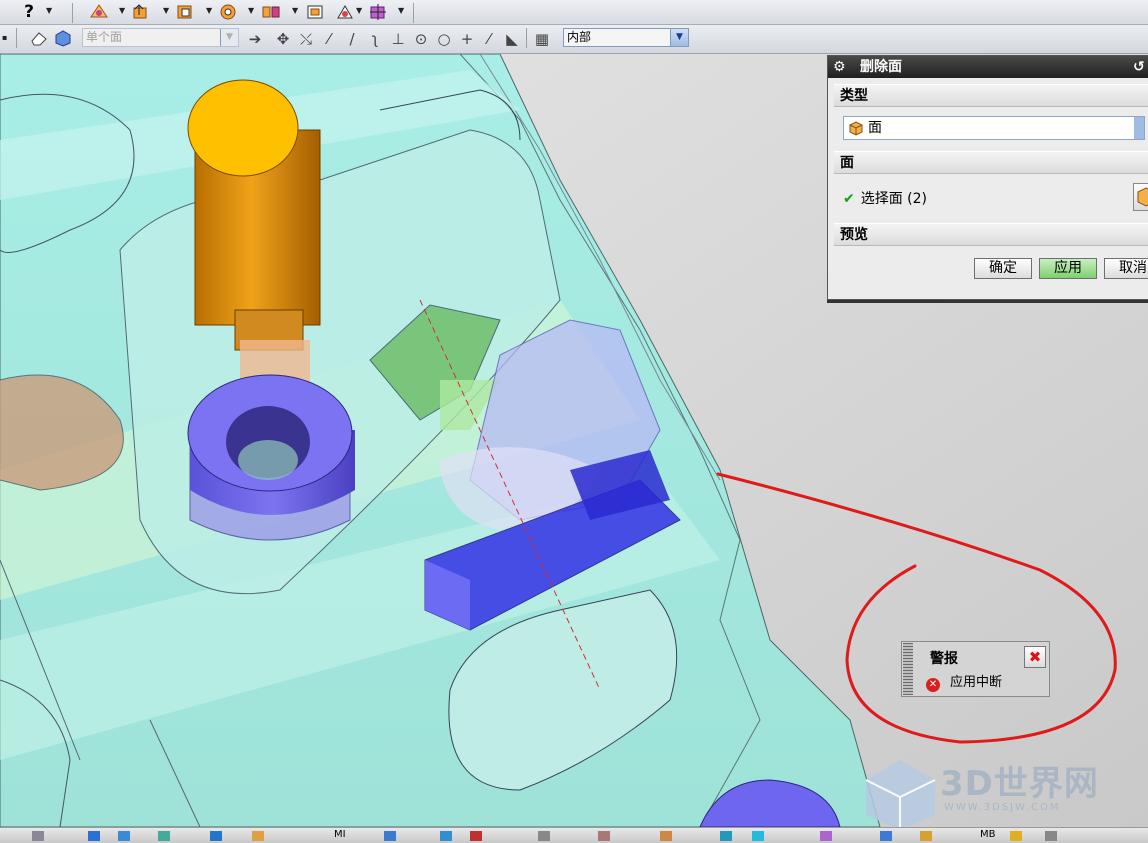 Image resolution: width=1148 pixels, height=843 pixels. What do you see at coordinates (964, 681) in the screenshot?
I see `alert-message: ✕ 应用中断` at bounding box center [964, 681].